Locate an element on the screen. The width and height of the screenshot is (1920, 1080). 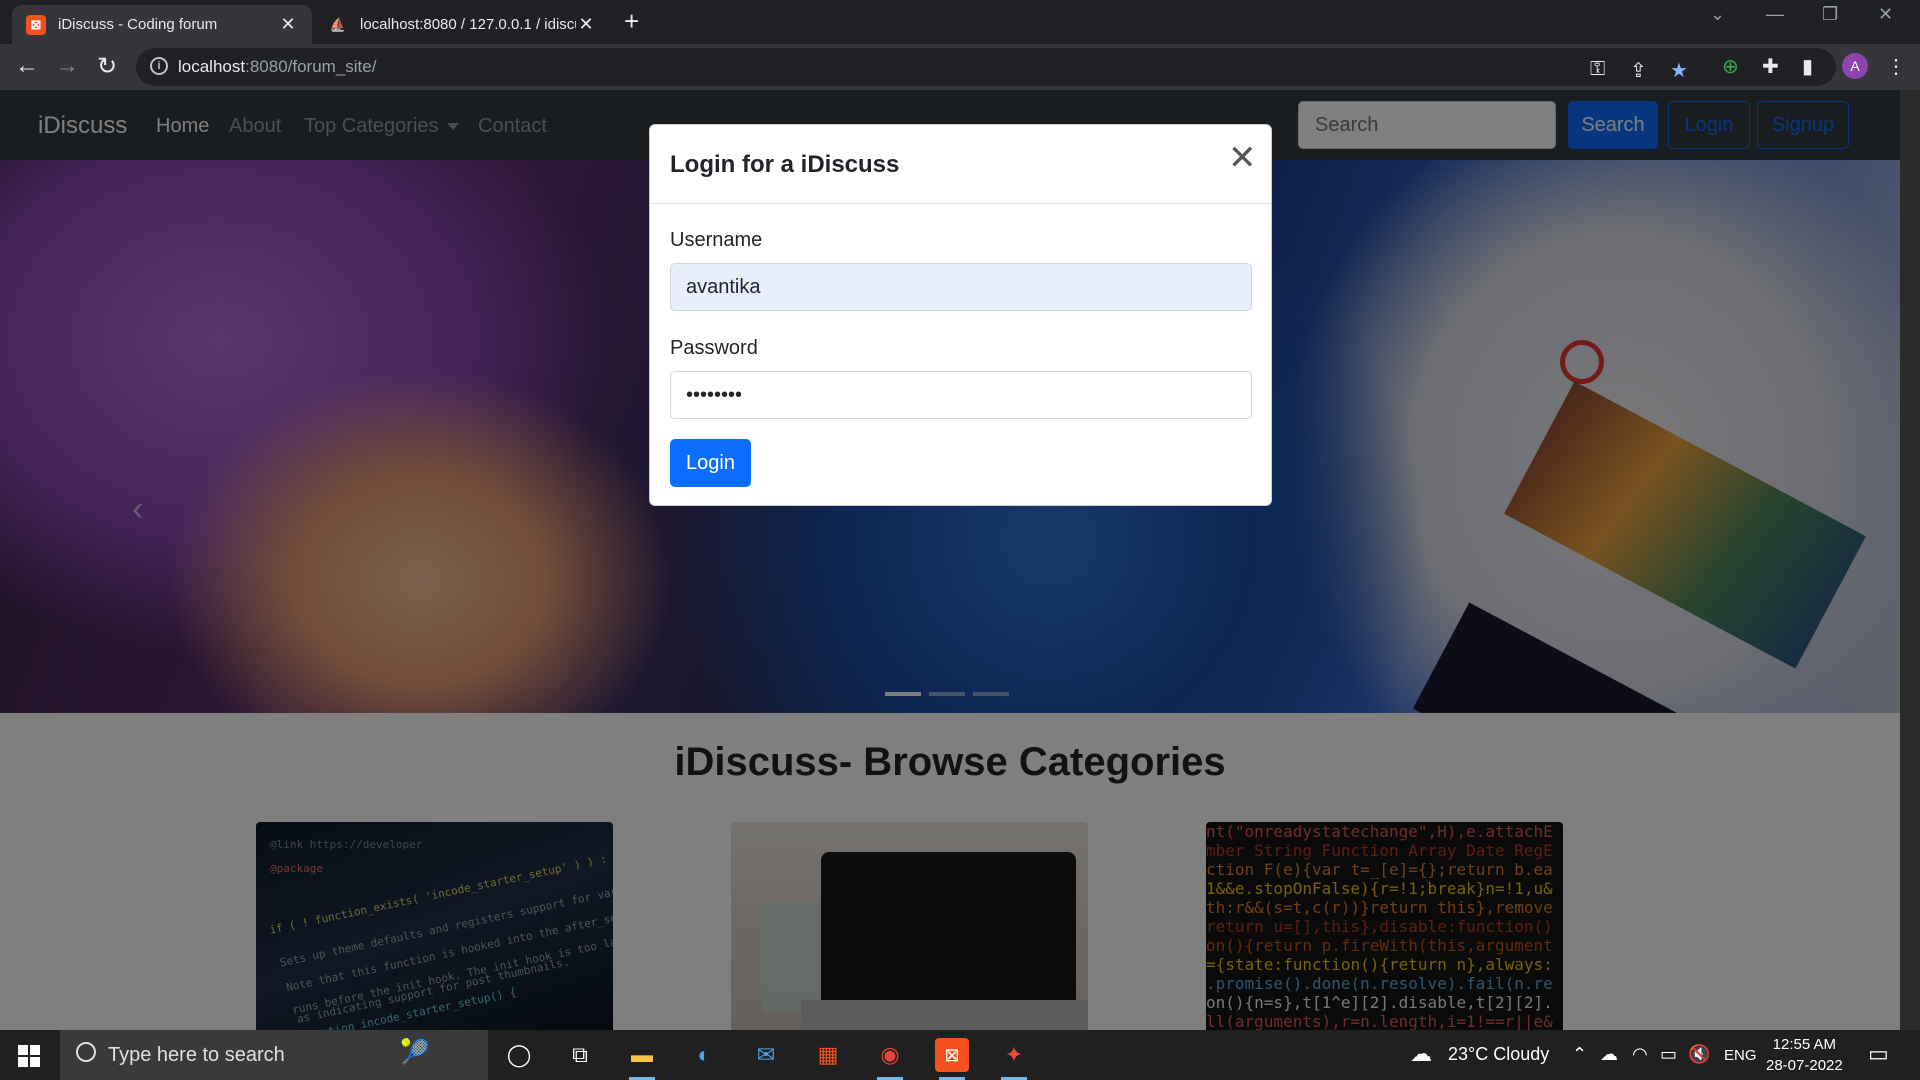
file-explorer-icon: ▬ is located at coordinates (642, 1059).